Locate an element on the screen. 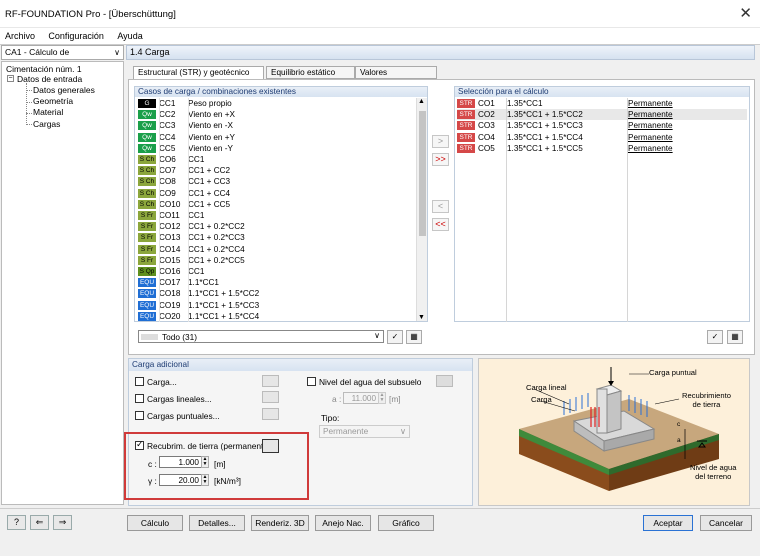 This screenshot has height=560, width=760. water-level-icon is located at coordinates (444, 381).